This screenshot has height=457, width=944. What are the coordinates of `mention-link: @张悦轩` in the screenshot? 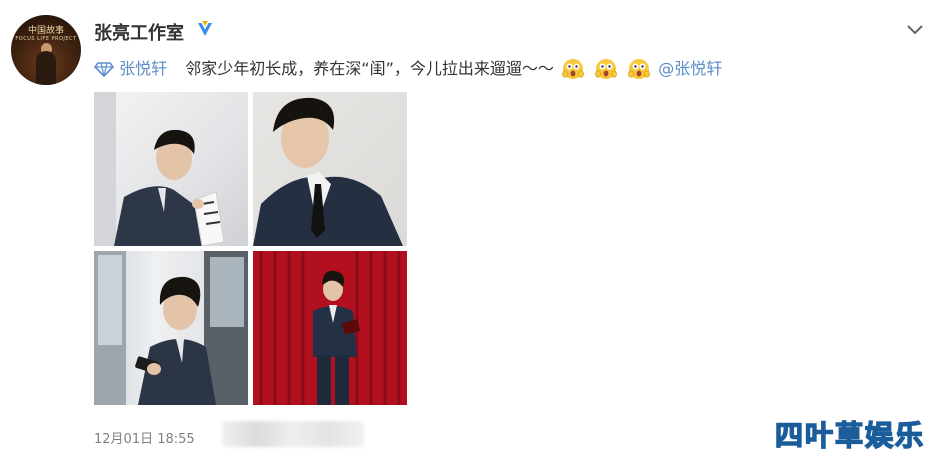 It's located at (690, 69).